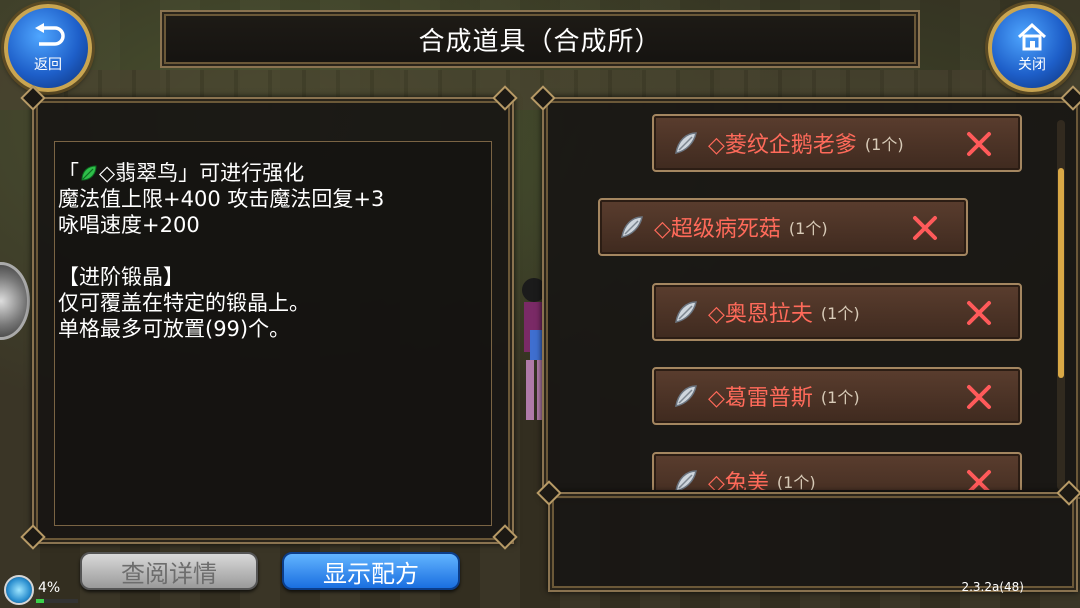 This screenshot has height=608, width=1080. I want to click on list-item: ◇兔美 (1个), so click(837, 471).